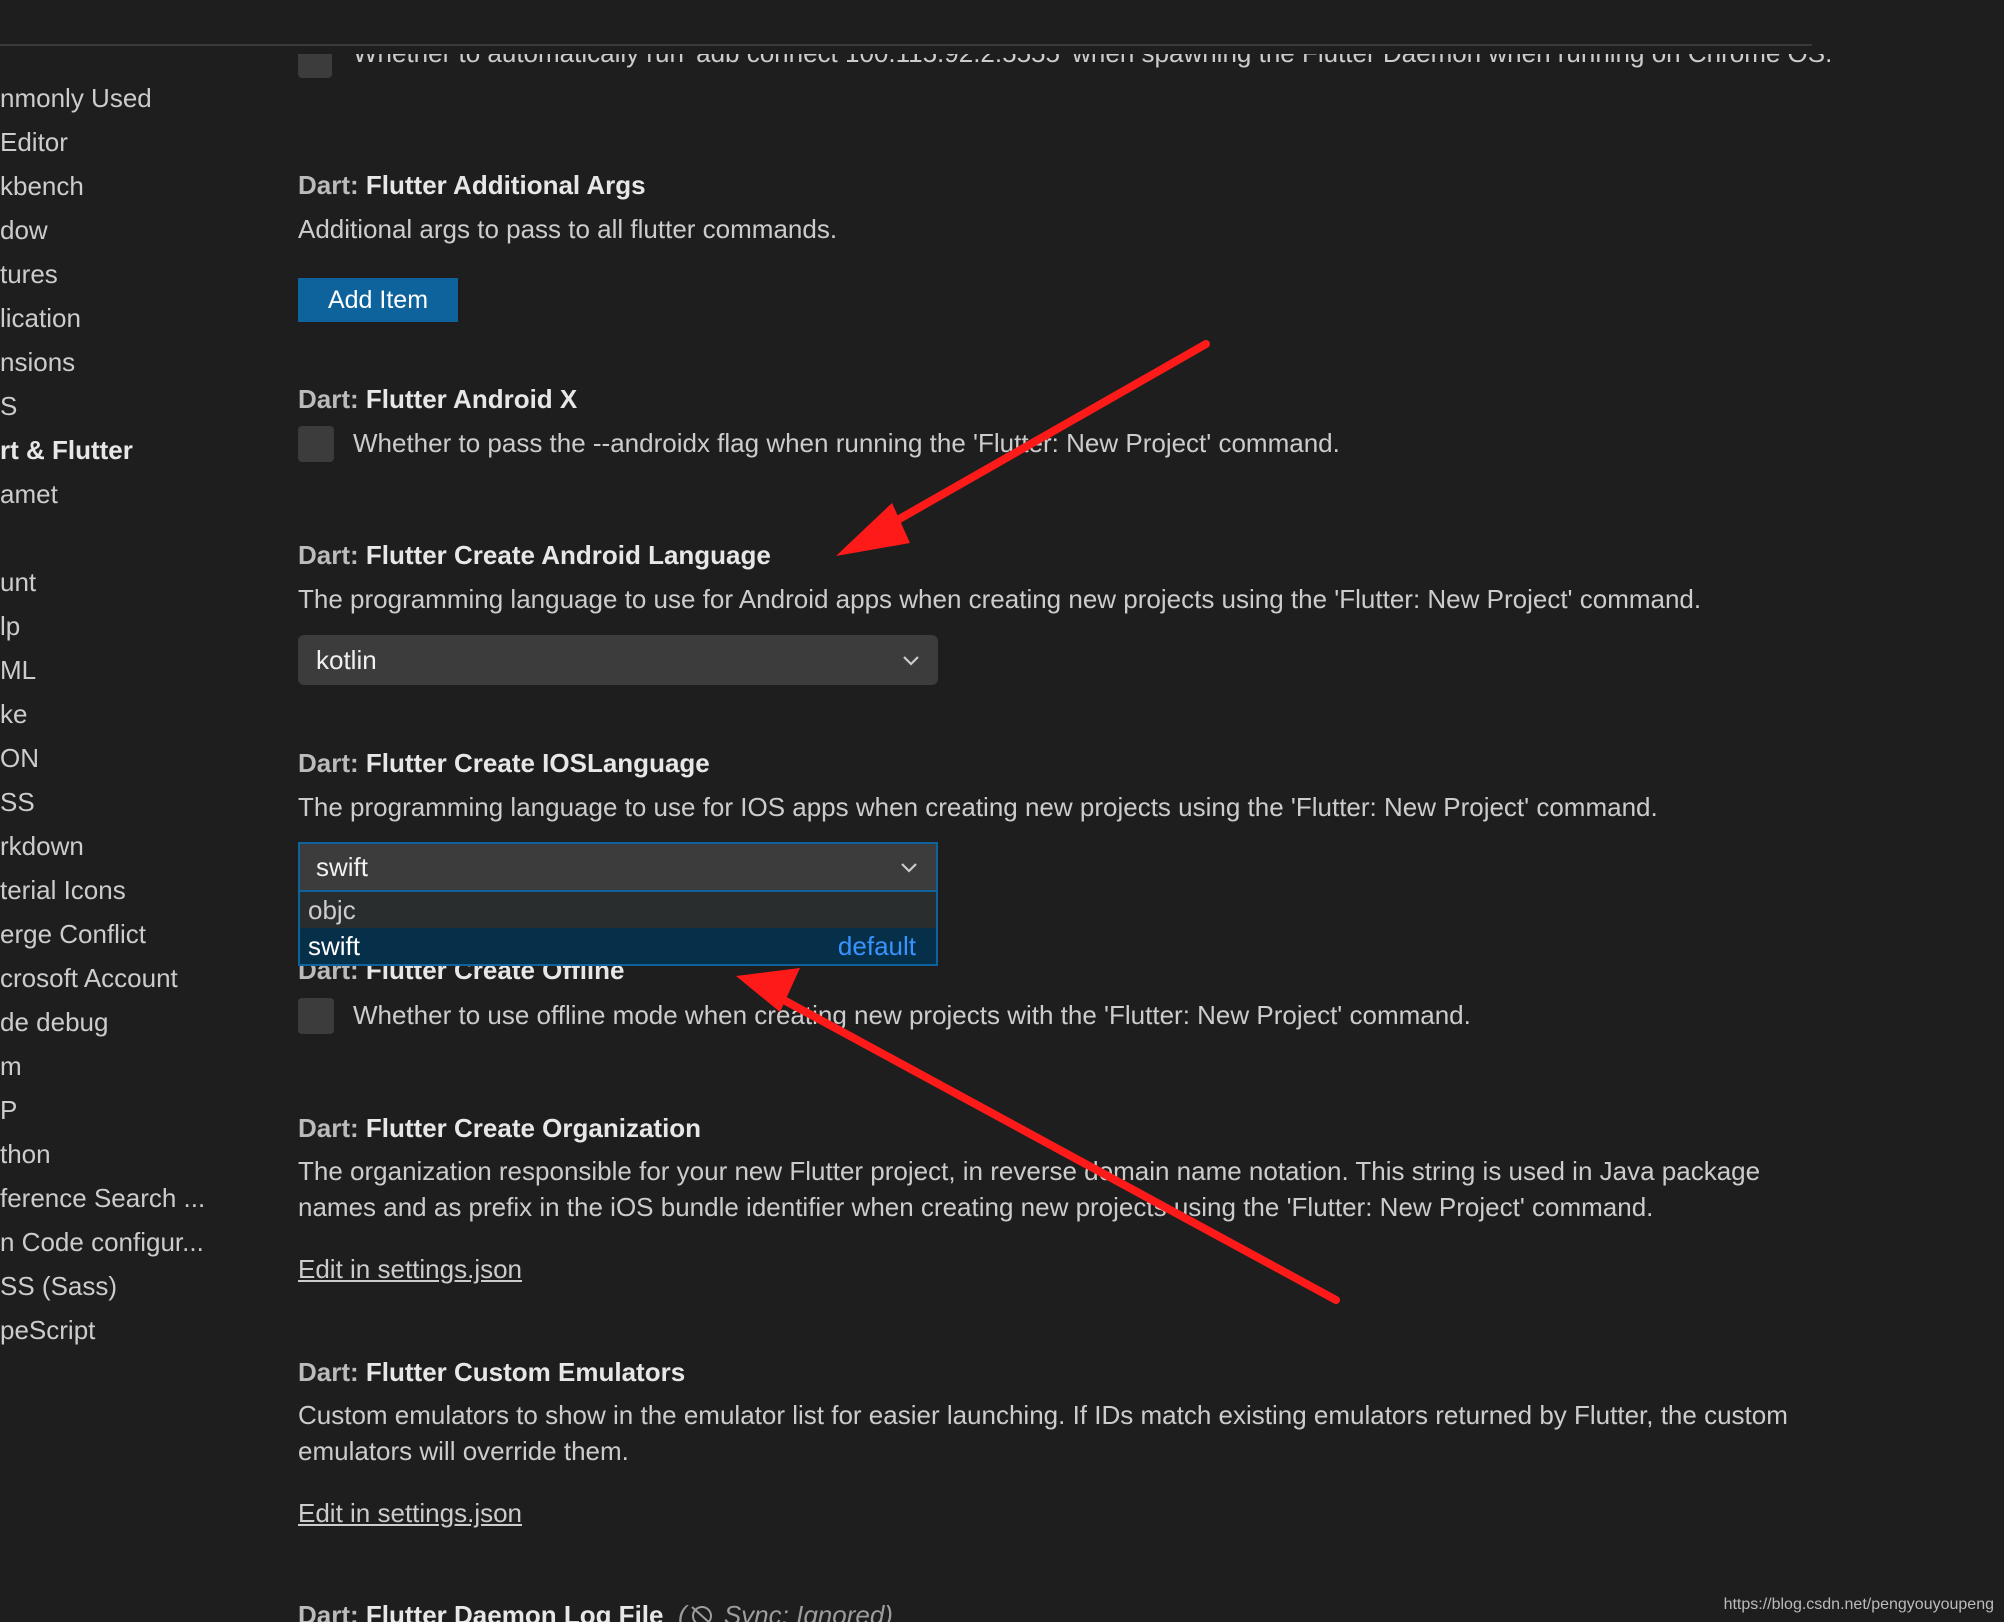 The image size is (2004, 1622). I want to click on setting-title-android-language: Dart: Flutter Create Android Language, so click(534, 555).